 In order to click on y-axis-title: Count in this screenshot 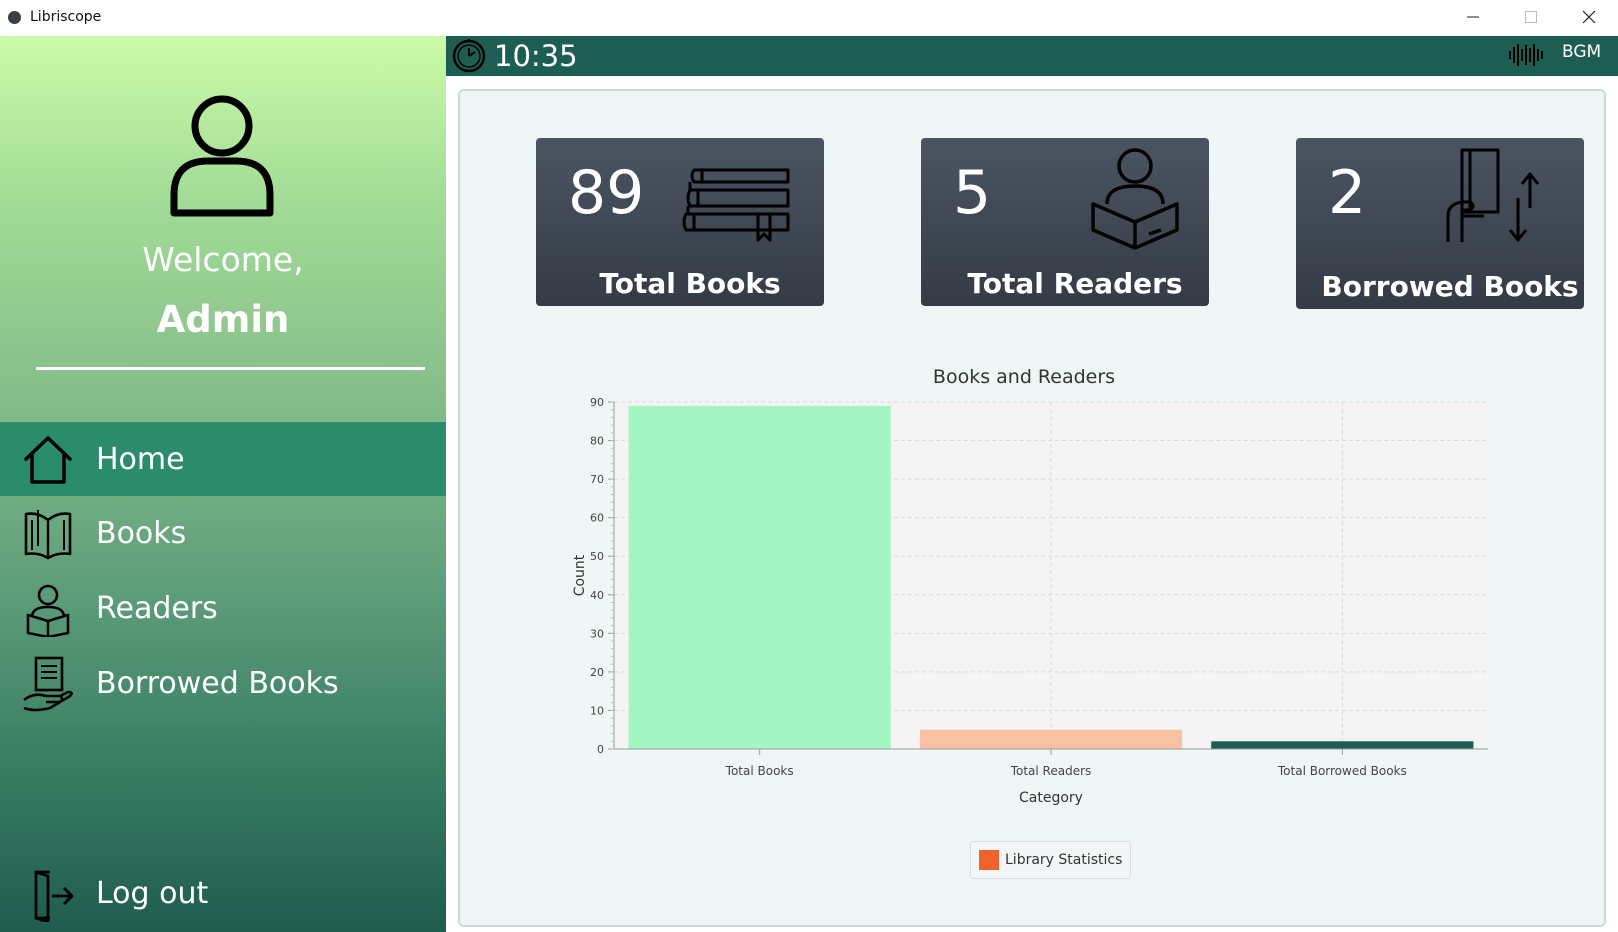, I will do `click(580, 575)`.